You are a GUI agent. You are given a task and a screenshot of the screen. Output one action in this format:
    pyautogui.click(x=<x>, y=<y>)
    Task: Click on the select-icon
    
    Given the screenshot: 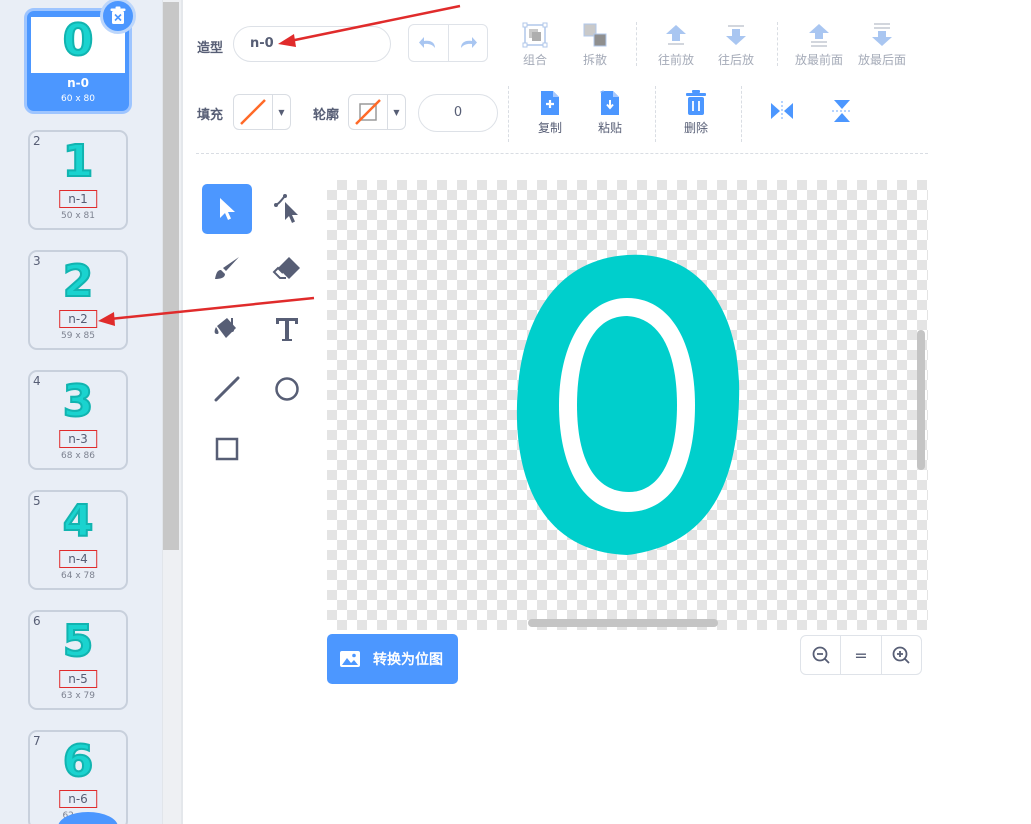 What is the action you would take?
    pyautogui.click(x=227, y=209)
    